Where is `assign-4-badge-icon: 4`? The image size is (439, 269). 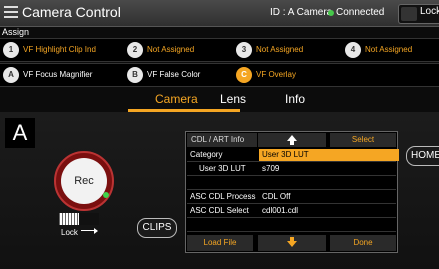 assign-4-badge-icon: 4 is located at coordinates (353, 50).